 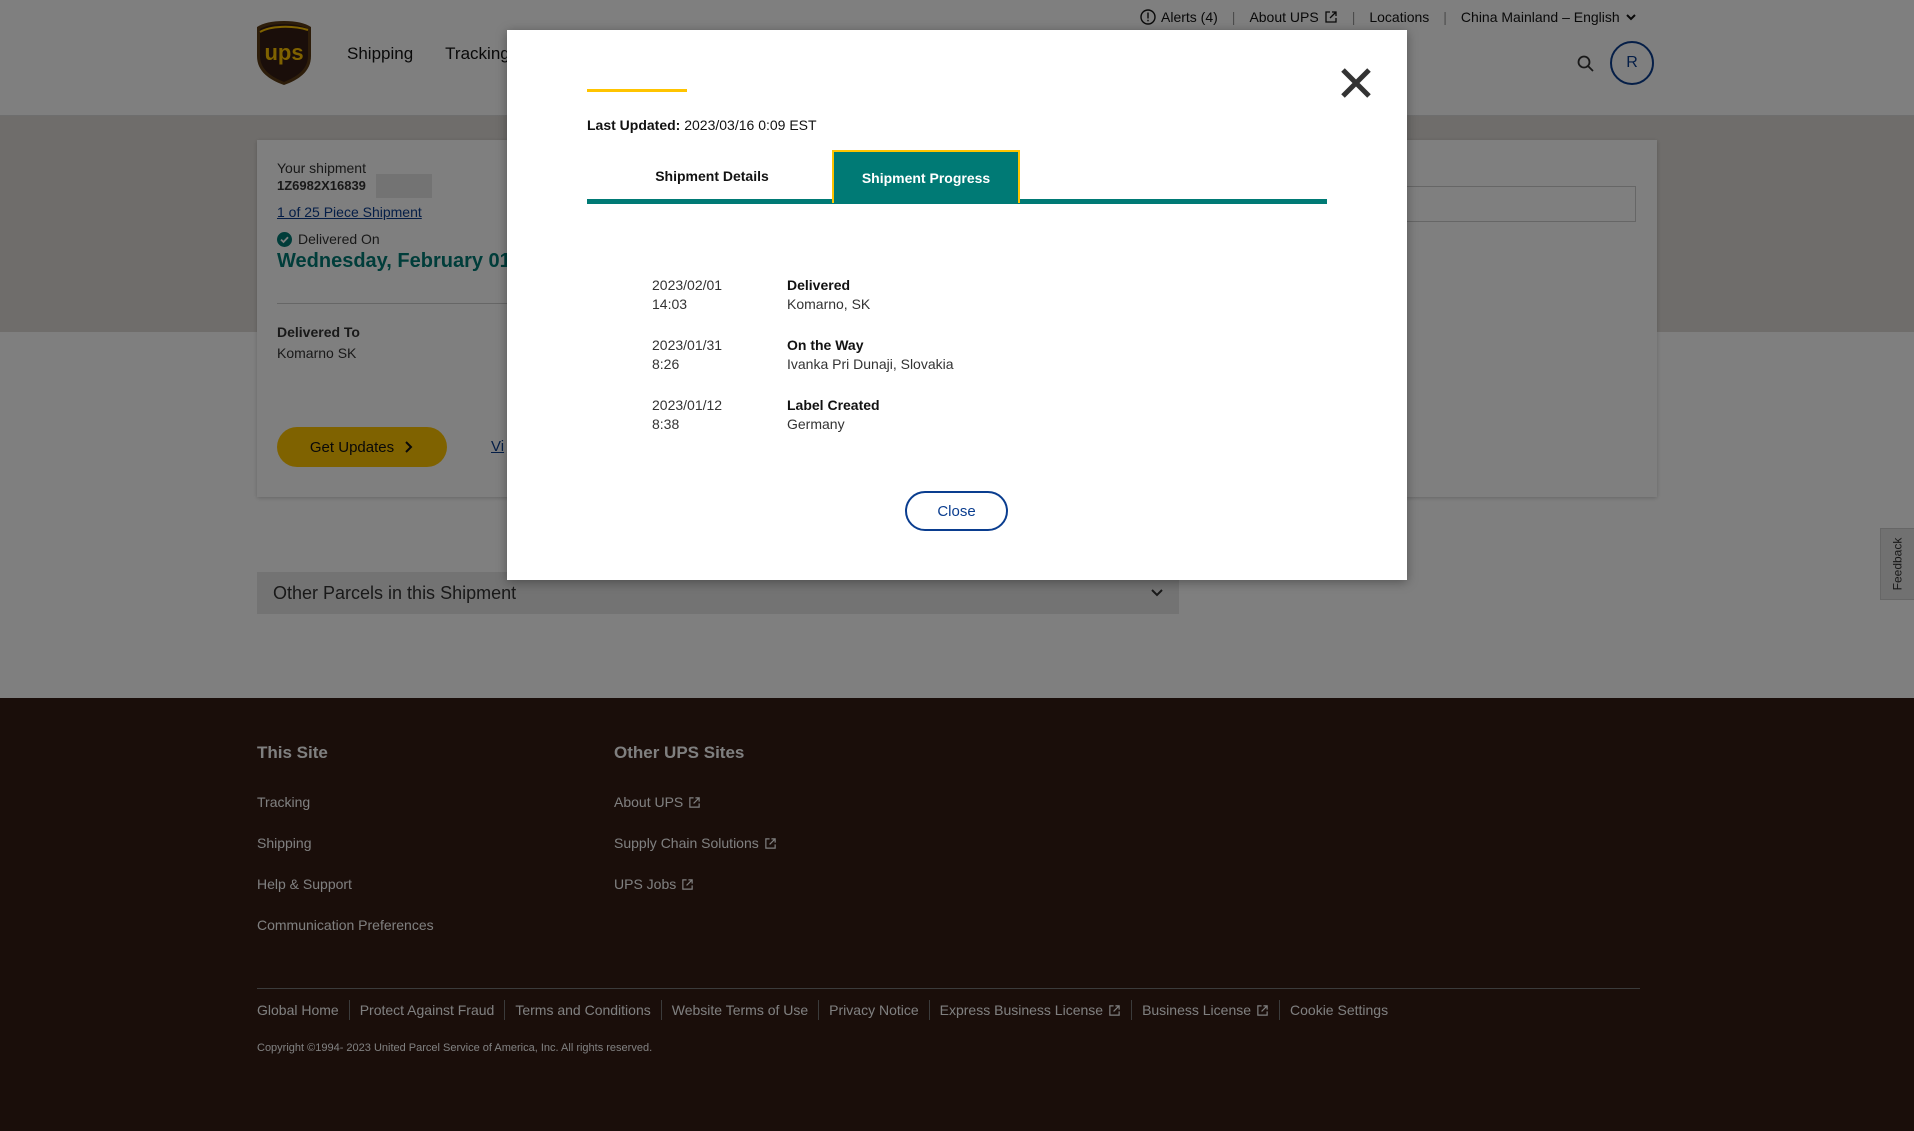 What do you see at coordinates (926, 176) in the screenshot?
I see `tab-shipment-progress: Shipment Progress` at bounding box center [926, 176].